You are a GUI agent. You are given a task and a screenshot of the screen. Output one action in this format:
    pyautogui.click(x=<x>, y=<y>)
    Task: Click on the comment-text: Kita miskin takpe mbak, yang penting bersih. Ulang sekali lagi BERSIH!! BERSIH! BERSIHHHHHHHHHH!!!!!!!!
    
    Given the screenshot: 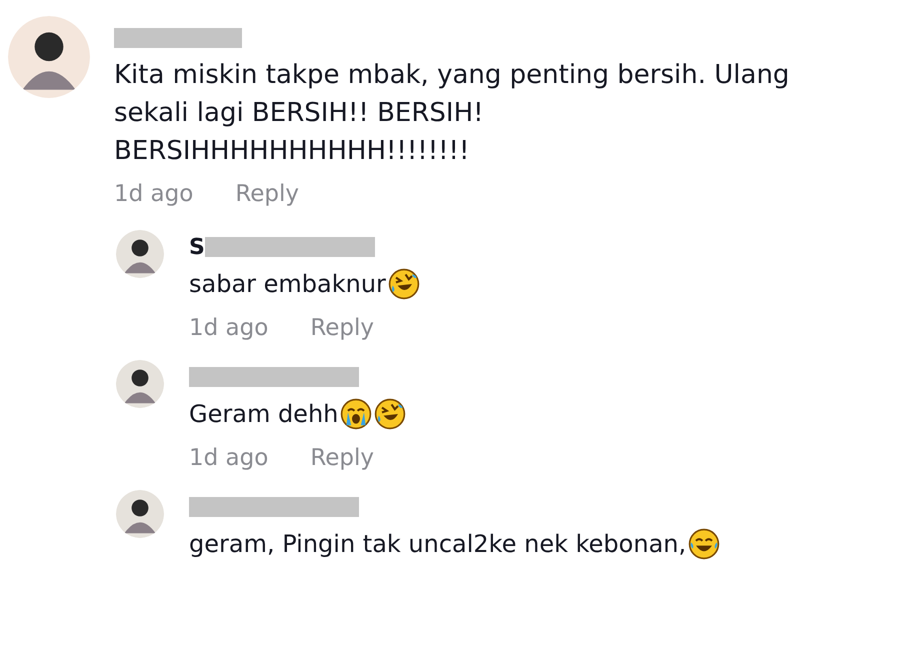 What is the action you would take?
    pyautogui.click(x=452, y=113)
    